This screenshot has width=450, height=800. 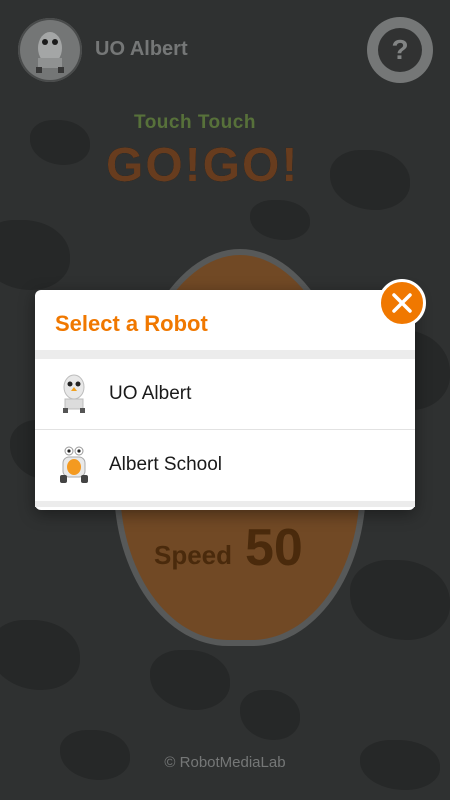 I want to click on robot-option-uo-albert: UO Albert, so click(x=225, y=394).